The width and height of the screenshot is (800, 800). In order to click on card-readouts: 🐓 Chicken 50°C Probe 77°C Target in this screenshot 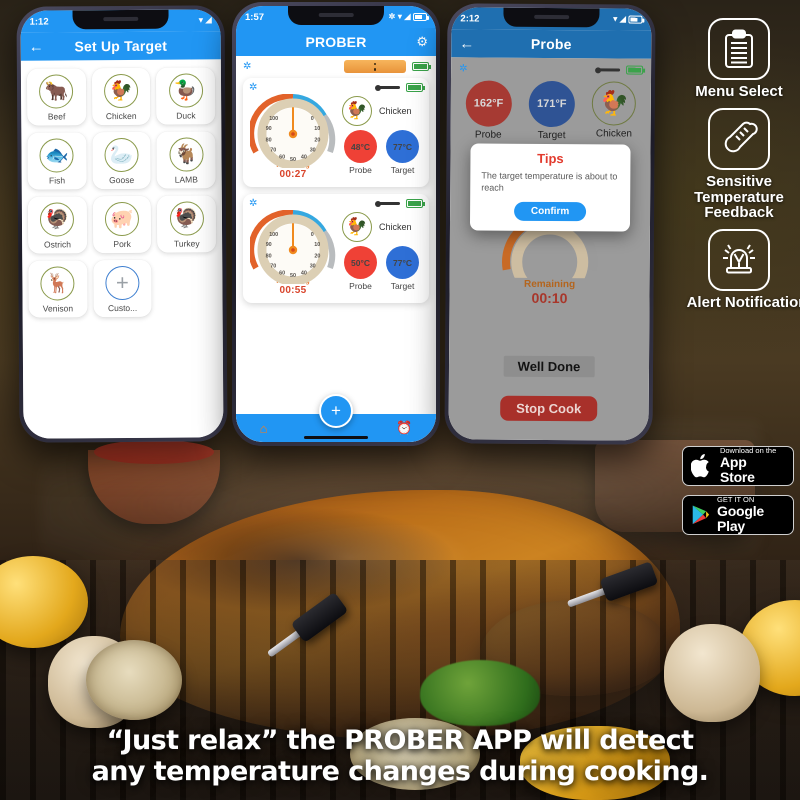, I will do `click(382, 247)`.